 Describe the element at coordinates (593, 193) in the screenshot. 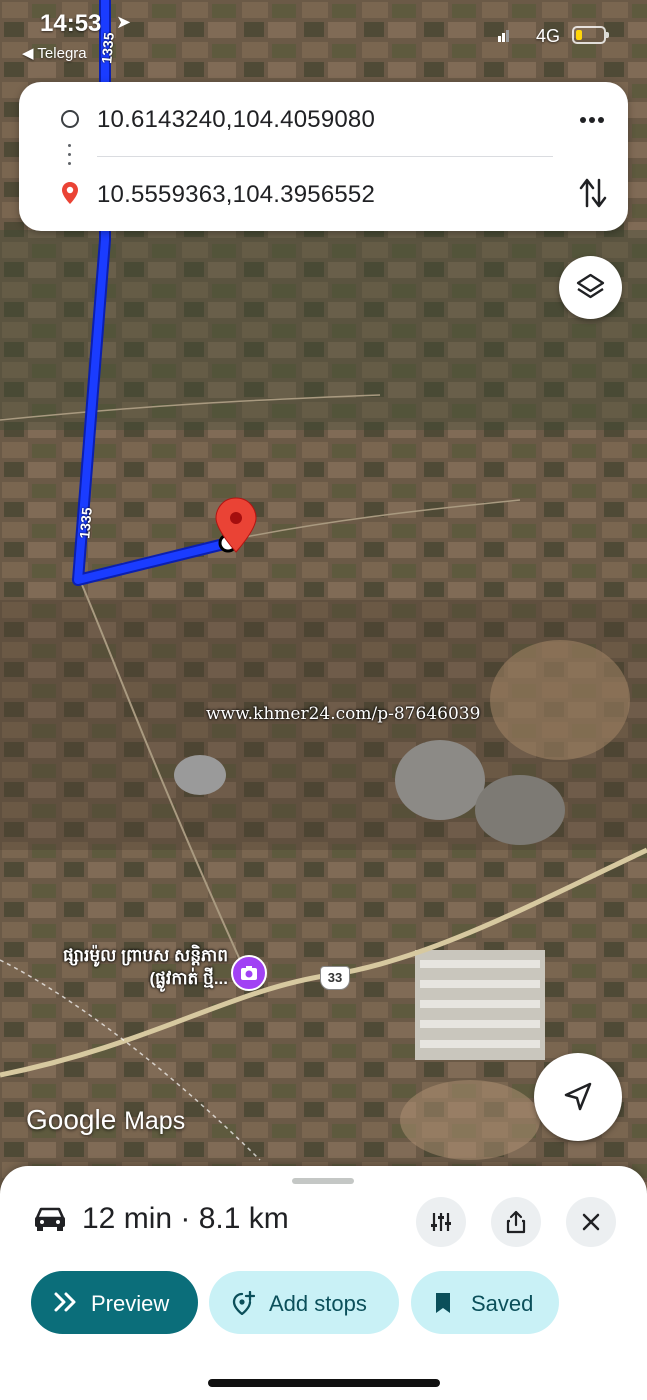

I see `swap-directions-icon` at that location.